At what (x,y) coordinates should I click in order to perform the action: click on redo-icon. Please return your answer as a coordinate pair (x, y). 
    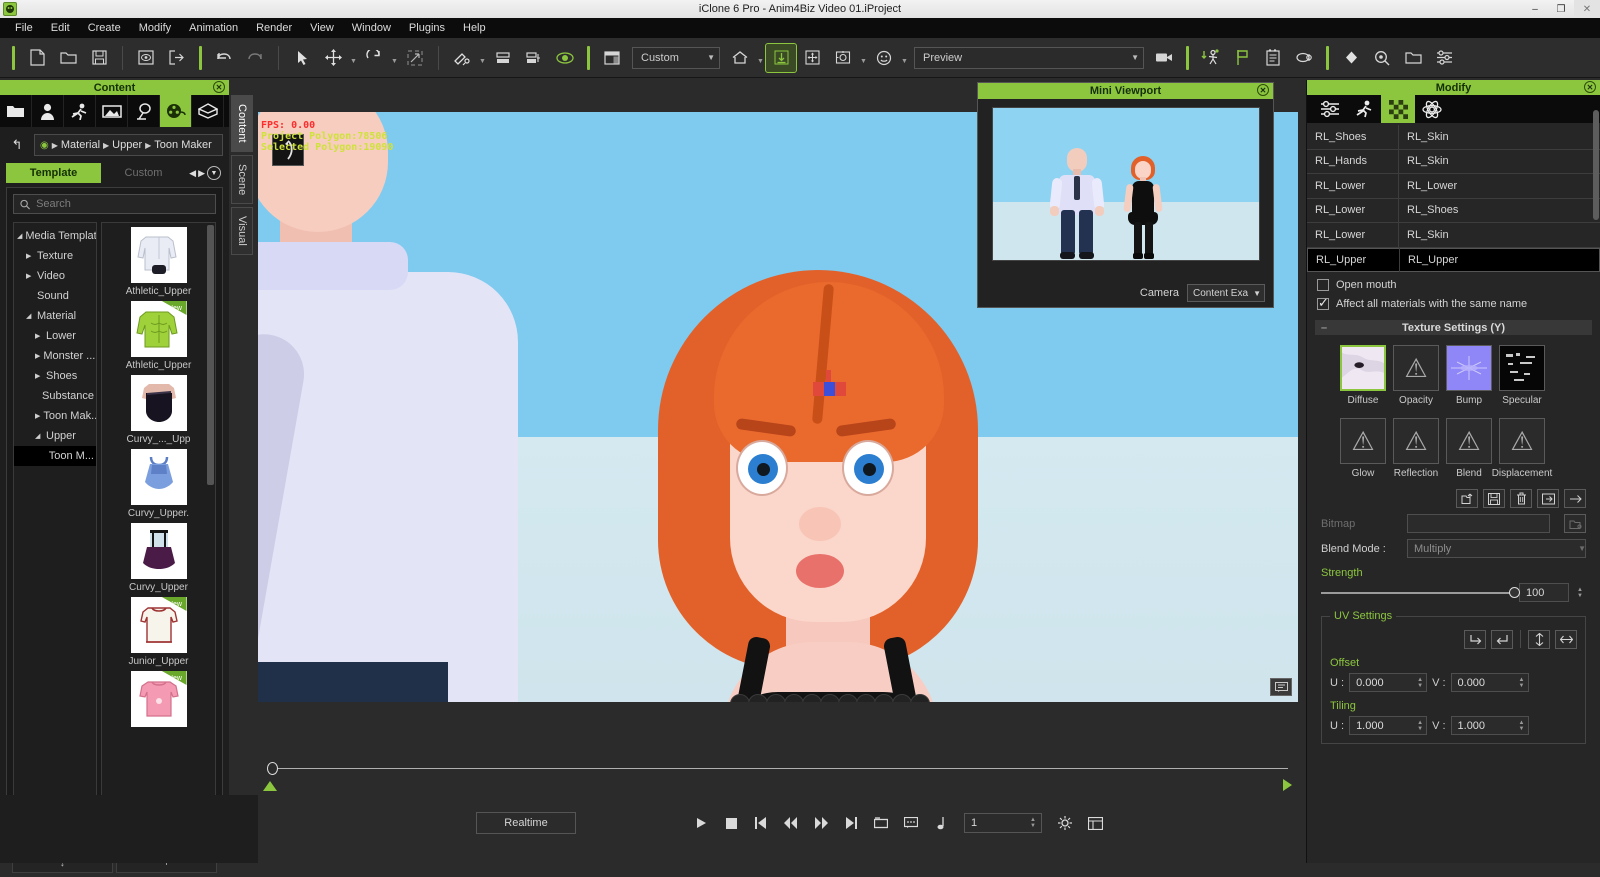
    Looking at the image, I should click on (255, 58).